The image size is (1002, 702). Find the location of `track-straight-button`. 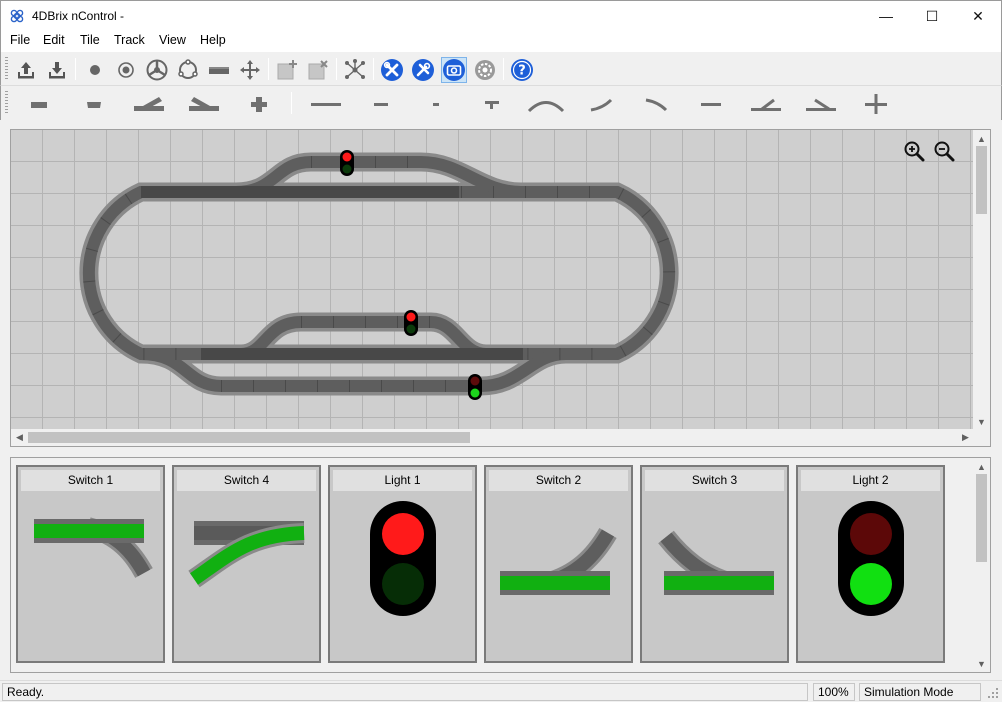

track-straight-button is located at coordinates (711, 104).